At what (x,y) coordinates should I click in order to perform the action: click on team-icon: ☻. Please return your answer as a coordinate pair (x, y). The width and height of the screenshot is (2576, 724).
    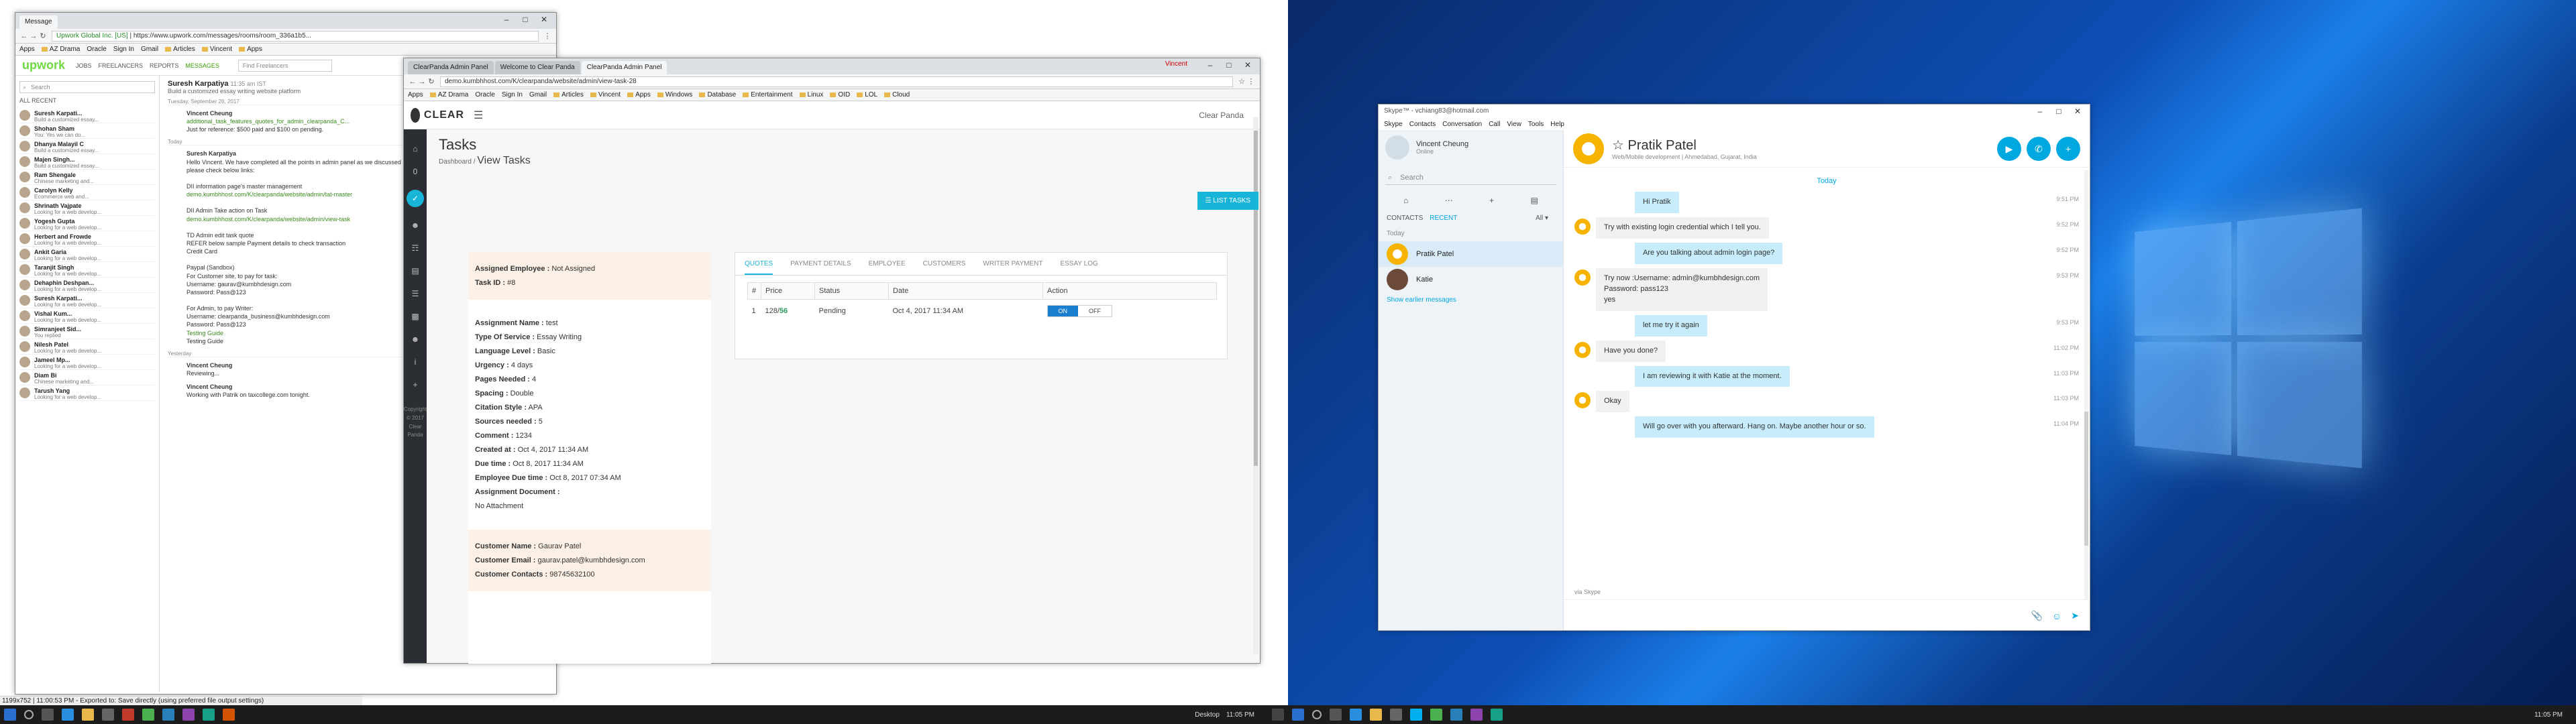
    Looking at the image, I should click on (415, 339).